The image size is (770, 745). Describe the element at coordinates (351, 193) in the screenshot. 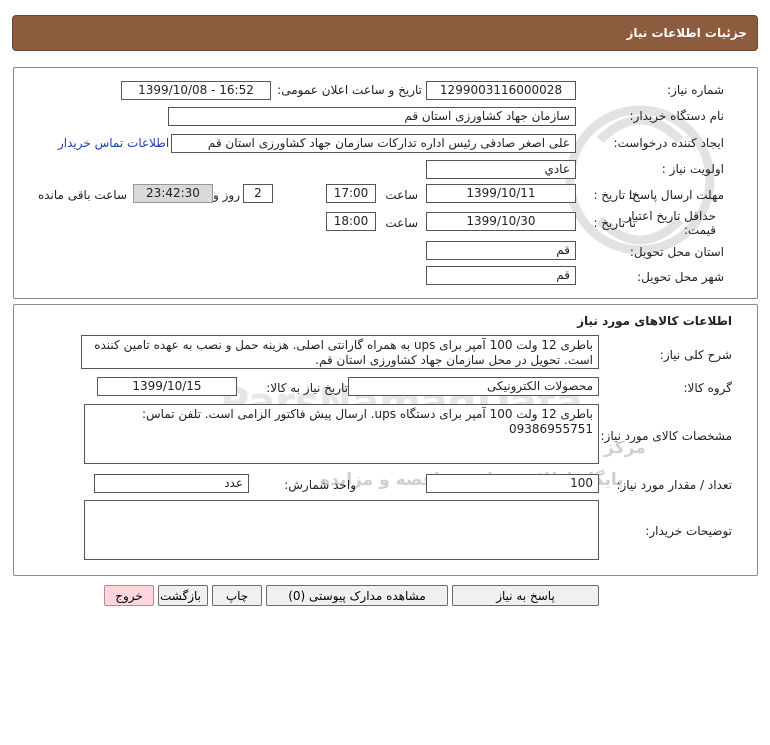

I see `deadline-time-field: 17:00` at that location.